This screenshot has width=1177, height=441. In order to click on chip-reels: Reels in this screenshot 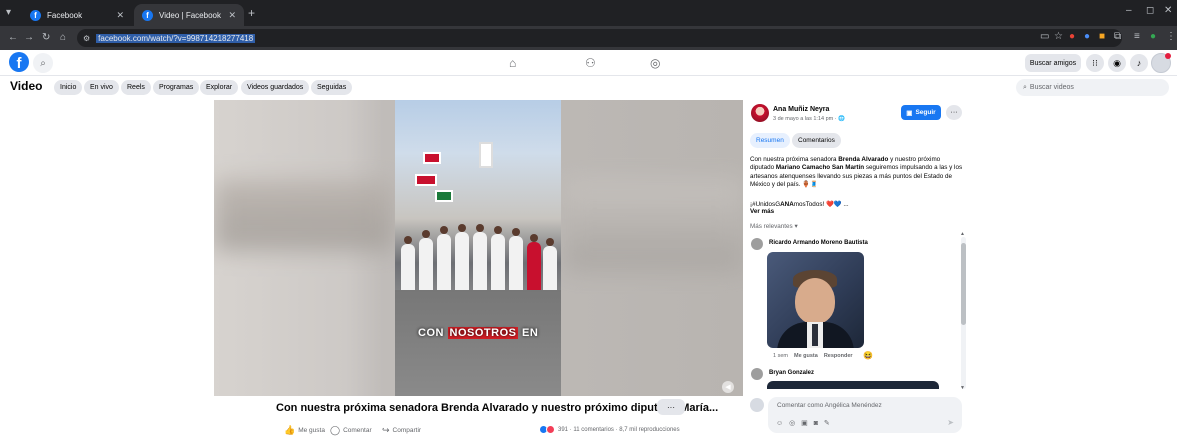, I will do `click(136, 87)`.